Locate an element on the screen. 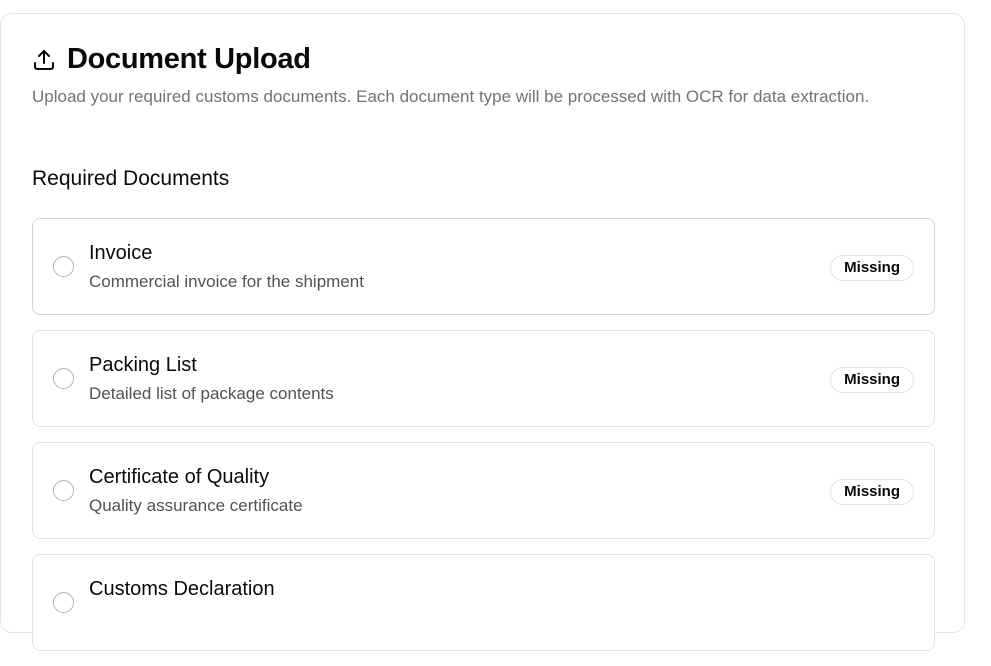 The height and width of the screenshot is (666, 991). document-description: Detailed list of package contents is located at coordinates (211, 393).